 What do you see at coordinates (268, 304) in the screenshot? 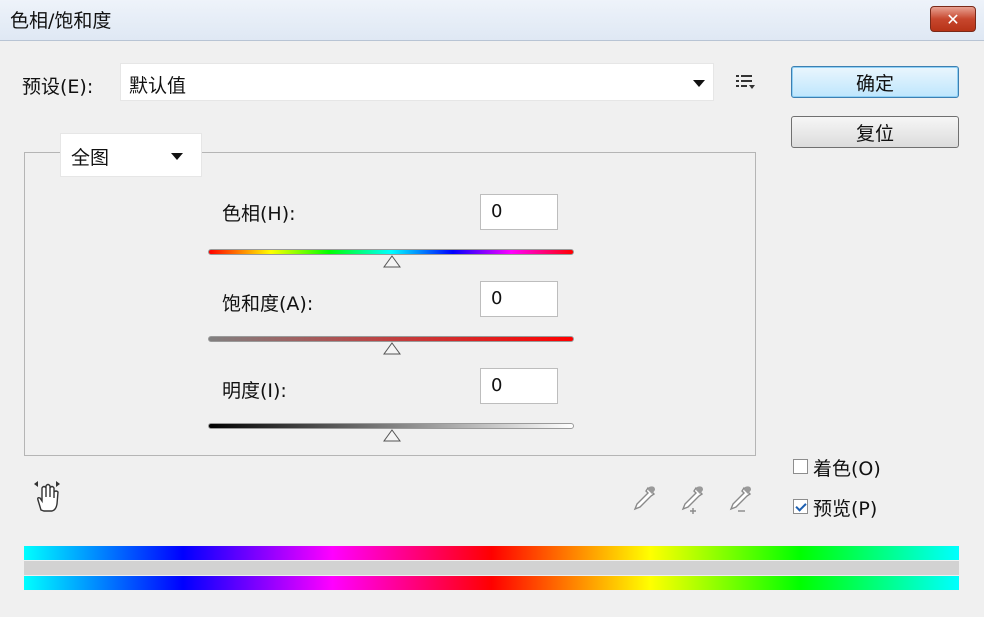
I see `saturation-label: 饱和度(A):` at bounding box center [268, 304].